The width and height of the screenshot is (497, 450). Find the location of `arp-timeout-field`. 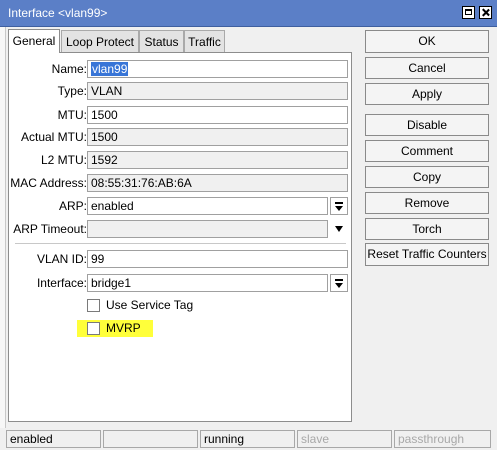

arp-timeout-field is located at coordinates (207, 229).